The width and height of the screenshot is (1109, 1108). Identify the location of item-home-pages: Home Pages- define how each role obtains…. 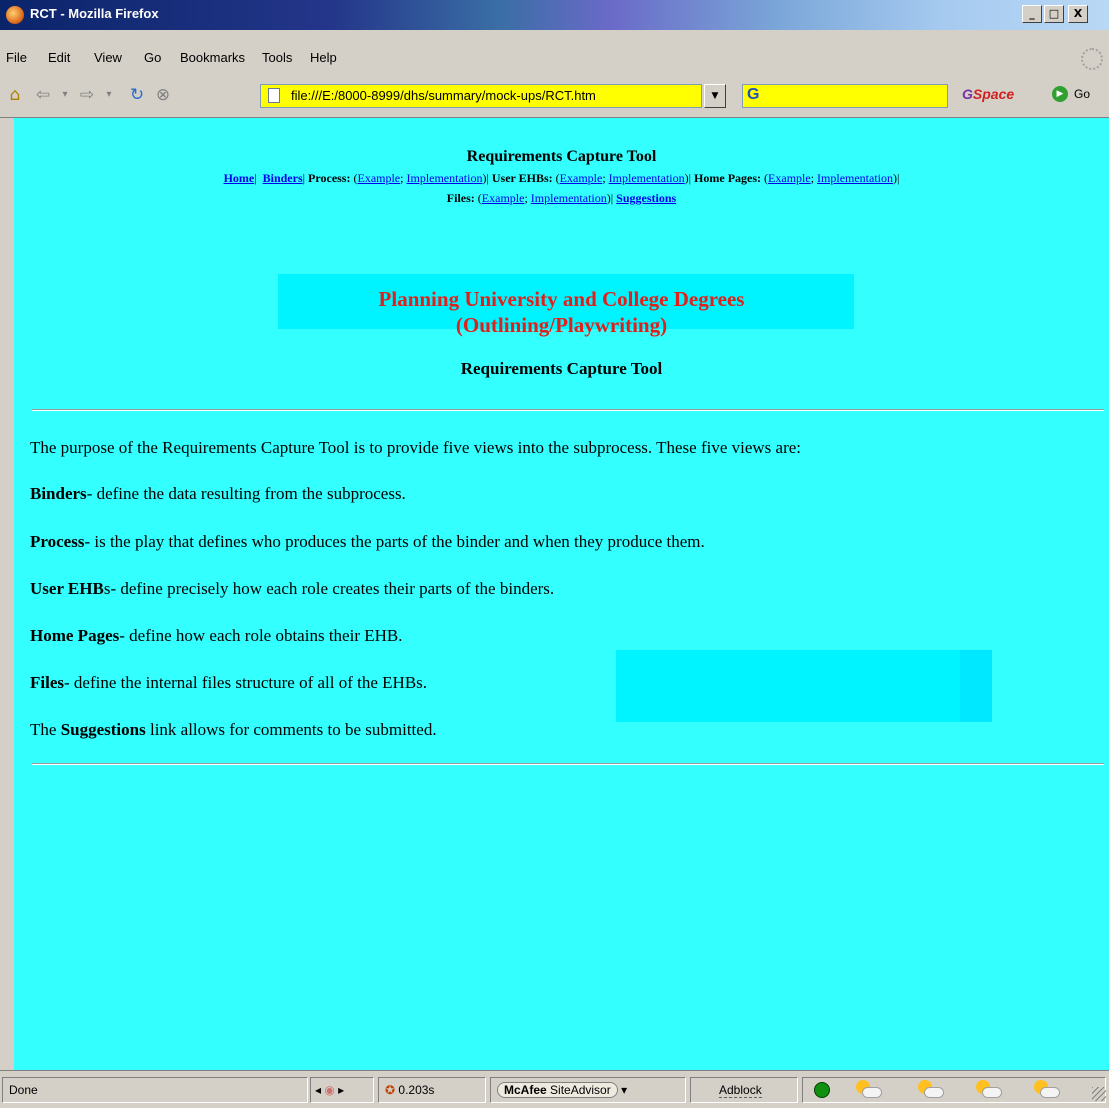
(216, 636).